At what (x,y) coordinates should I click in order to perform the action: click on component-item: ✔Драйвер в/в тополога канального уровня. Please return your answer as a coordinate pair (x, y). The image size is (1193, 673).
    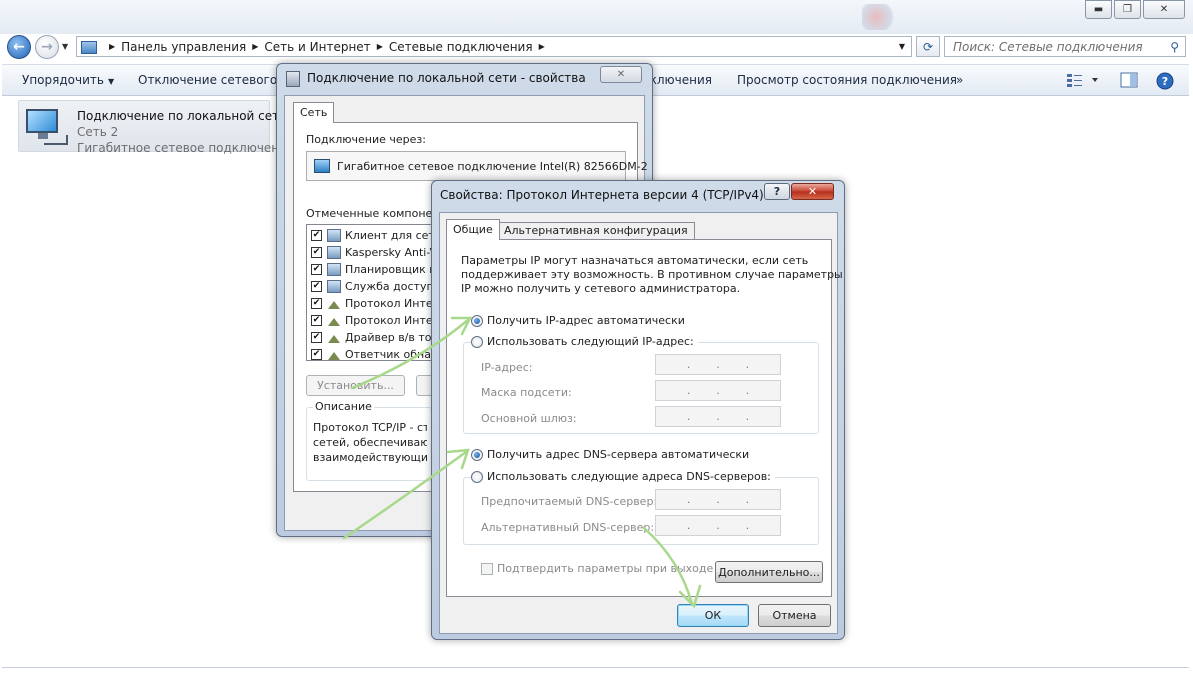
    Looking at the image, I should click on (378, 337).